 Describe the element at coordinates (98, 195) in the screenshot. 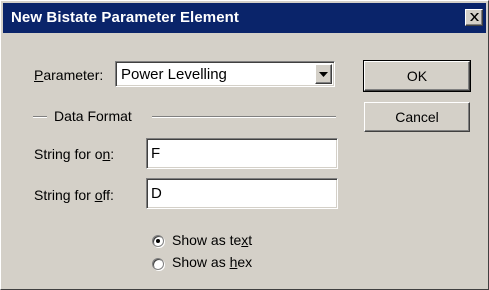

I see `string-off-label-accesskey: o` at that location.